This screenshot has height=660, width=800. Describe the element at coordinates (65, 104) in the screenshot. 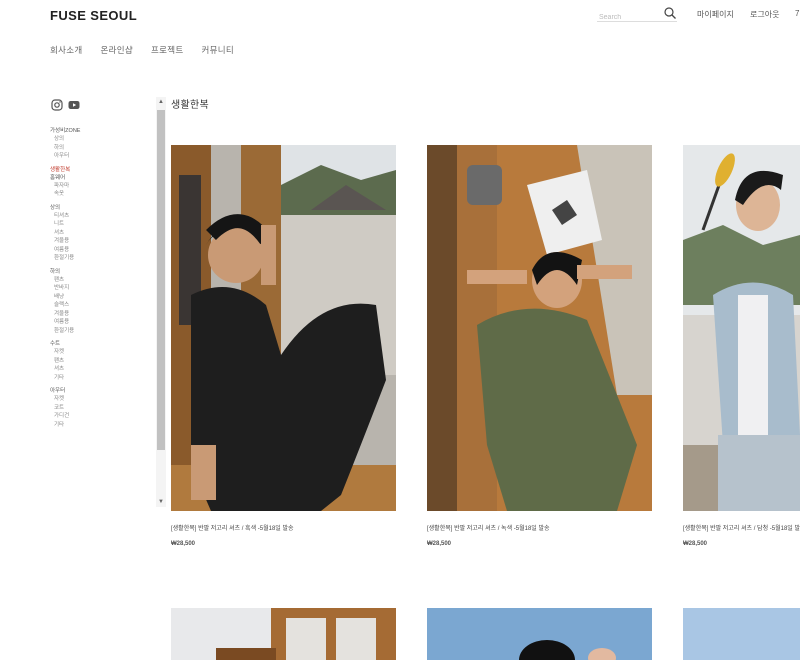

I see `social-links` at that location.